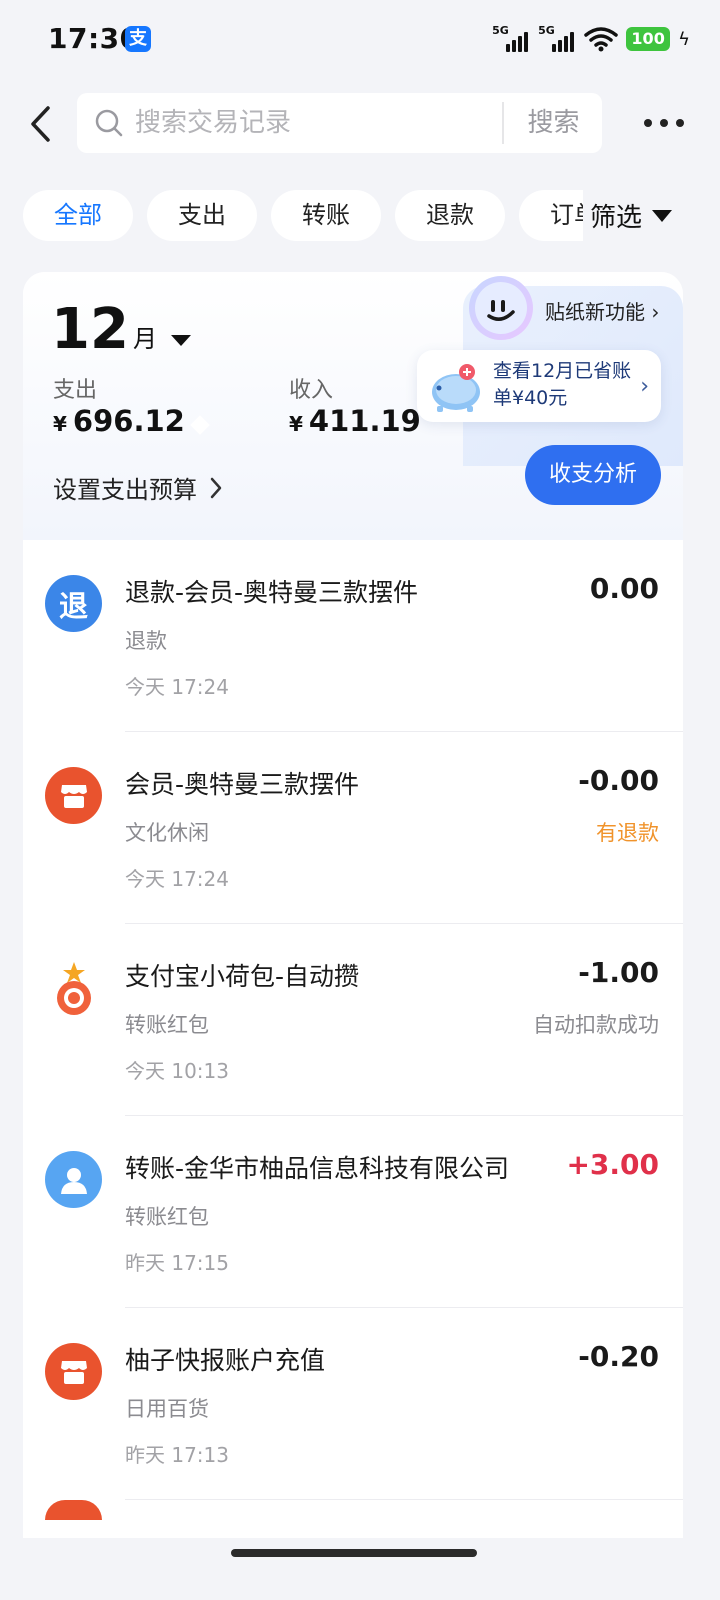 Image resolution: width=720 pixels, height=1600 pixels. What do you see at coordinates (353, 1212) in the screenshot?
I see `transaction-row: 转账-金华市柚品信息科技有限公司 转账红包 昨天 17:15 +3.00` at bounding box center [353, 1212].